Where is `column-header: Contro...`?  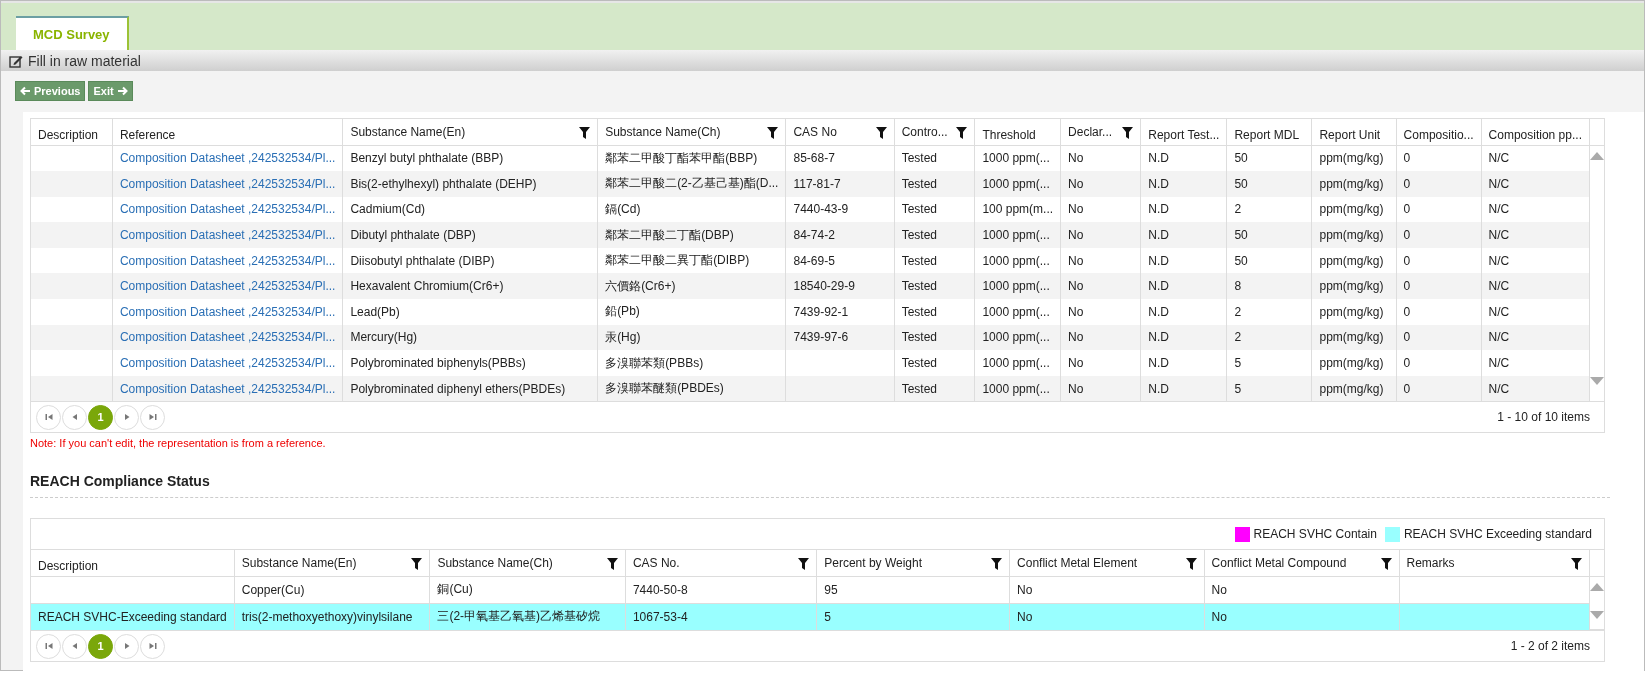
column-header: Contro... is located at coordinates (934, 132).